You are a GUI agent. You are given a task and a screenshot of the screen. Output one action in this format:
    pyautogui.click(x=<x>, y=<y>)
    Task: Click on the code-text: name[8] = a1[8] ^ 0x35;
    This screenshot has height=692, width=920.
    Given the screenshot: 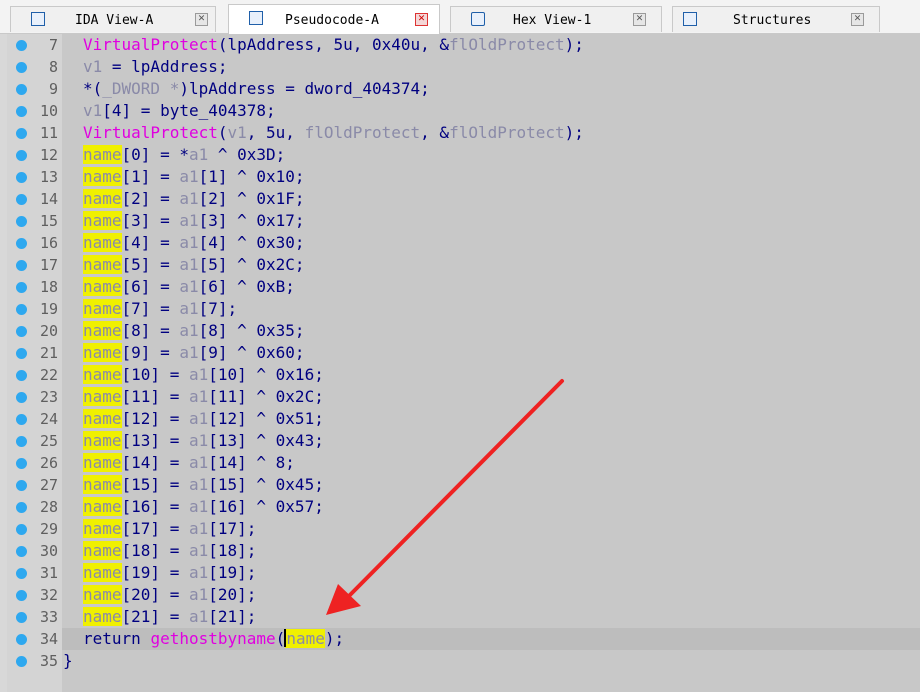 What is the action you would take?
    pyautogui.click(x=194, y=330)
    